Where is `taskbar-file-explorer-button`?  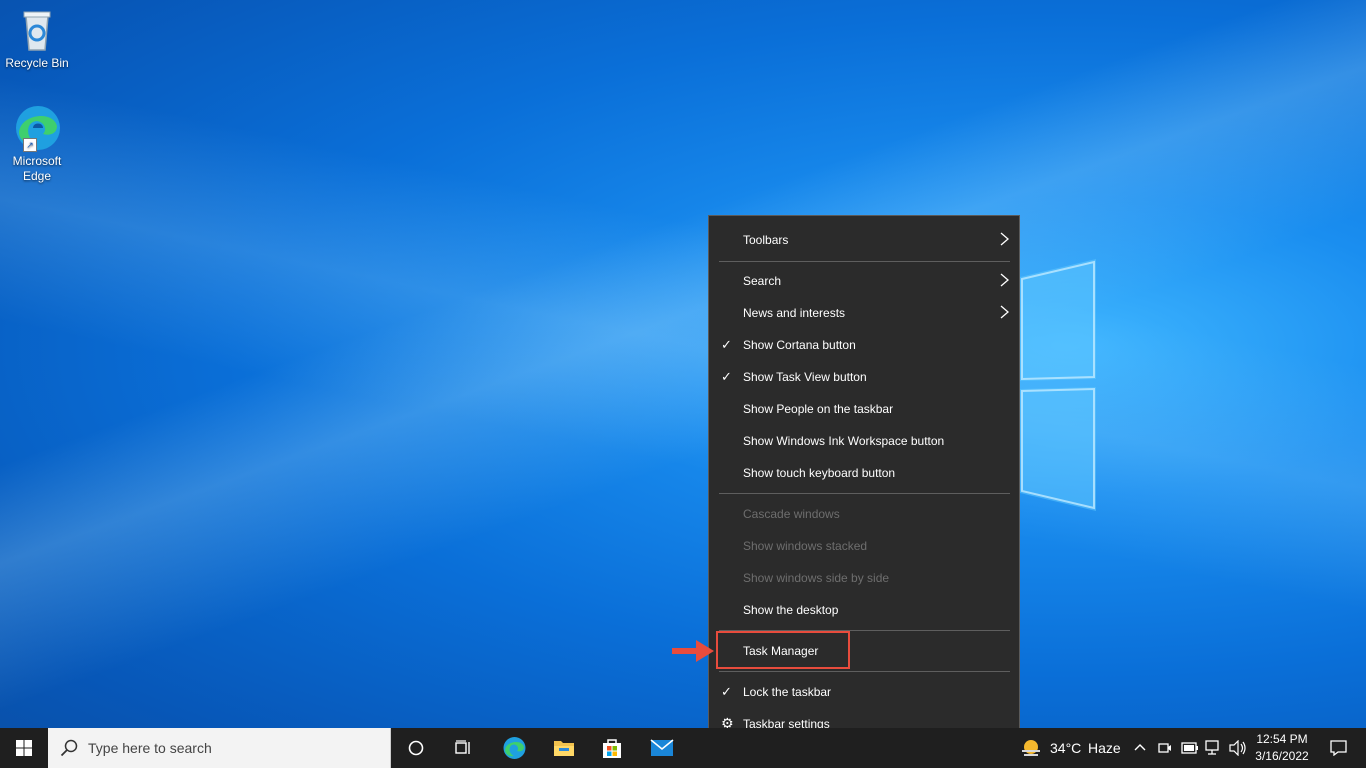
taskbar-file-explorer-button is located at coordinates (564, 748).